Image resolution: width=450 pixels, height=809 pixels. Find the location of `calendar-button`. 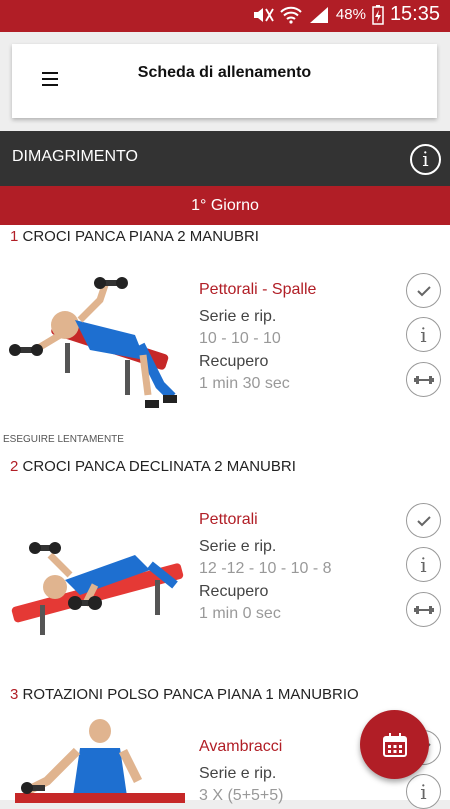

calendar-button is located at coordinates (394, 744).